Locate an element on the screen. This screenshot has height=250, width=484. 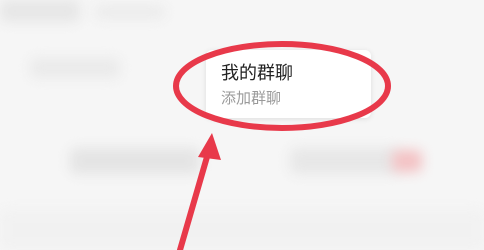
arrow-up-icon is located at coordinates (199, 191).